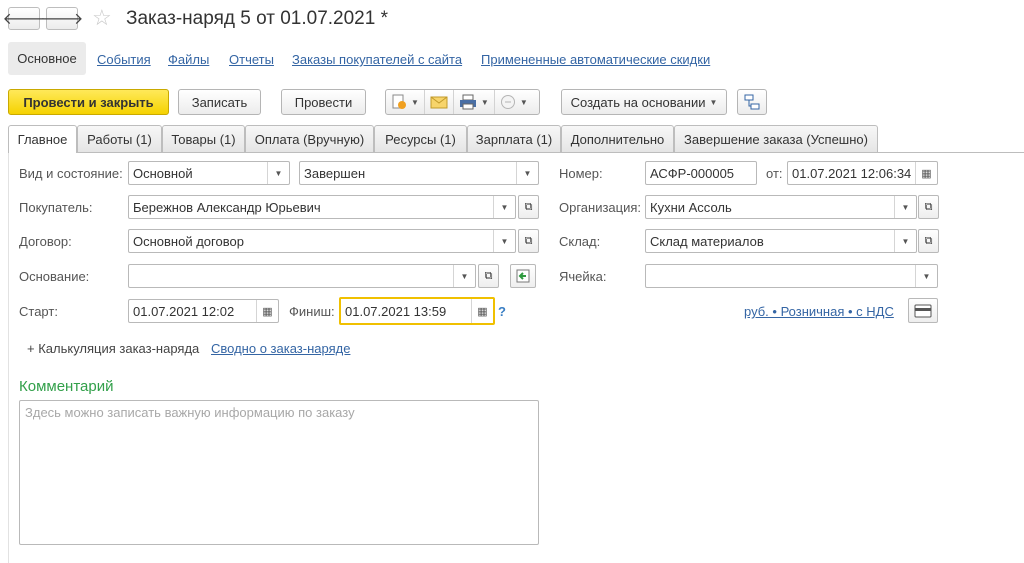 The height and width of the screenshot is (563, 1024). What do you see at coordinates (124, 59) in the screenshot?
I see `section-events: События` at bounding box center [124, 59].